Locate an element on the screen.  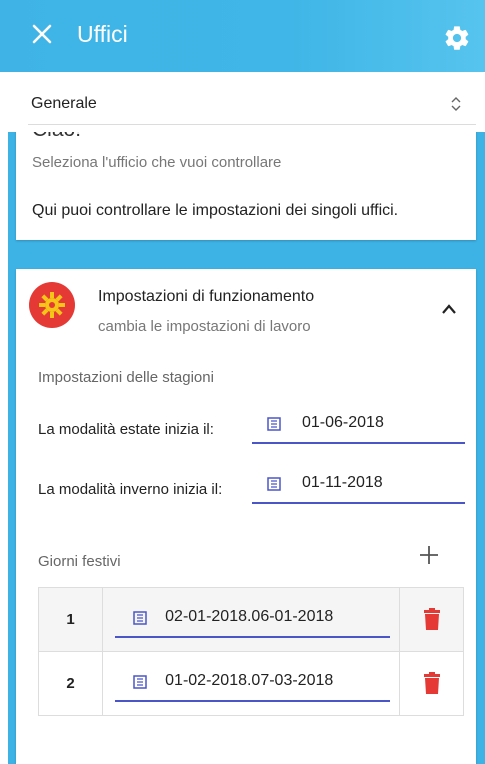
table-row: 2 01-02-2018.07-03-2018 is located at coordinates (251, 683).